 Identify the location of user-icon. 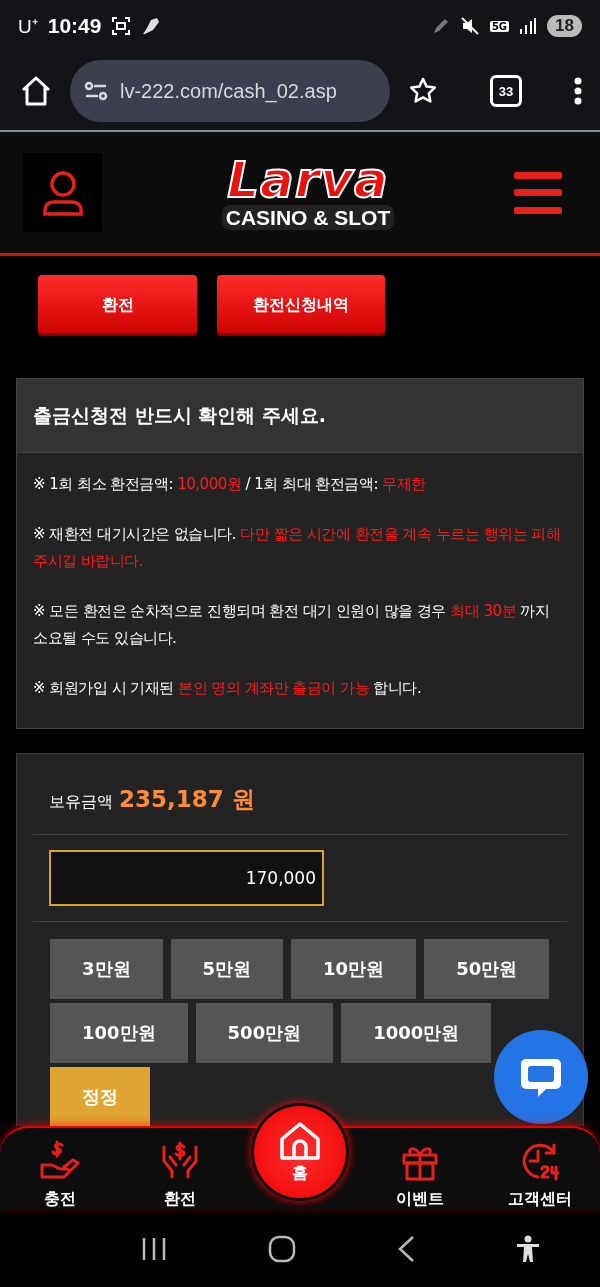
(62, 192).